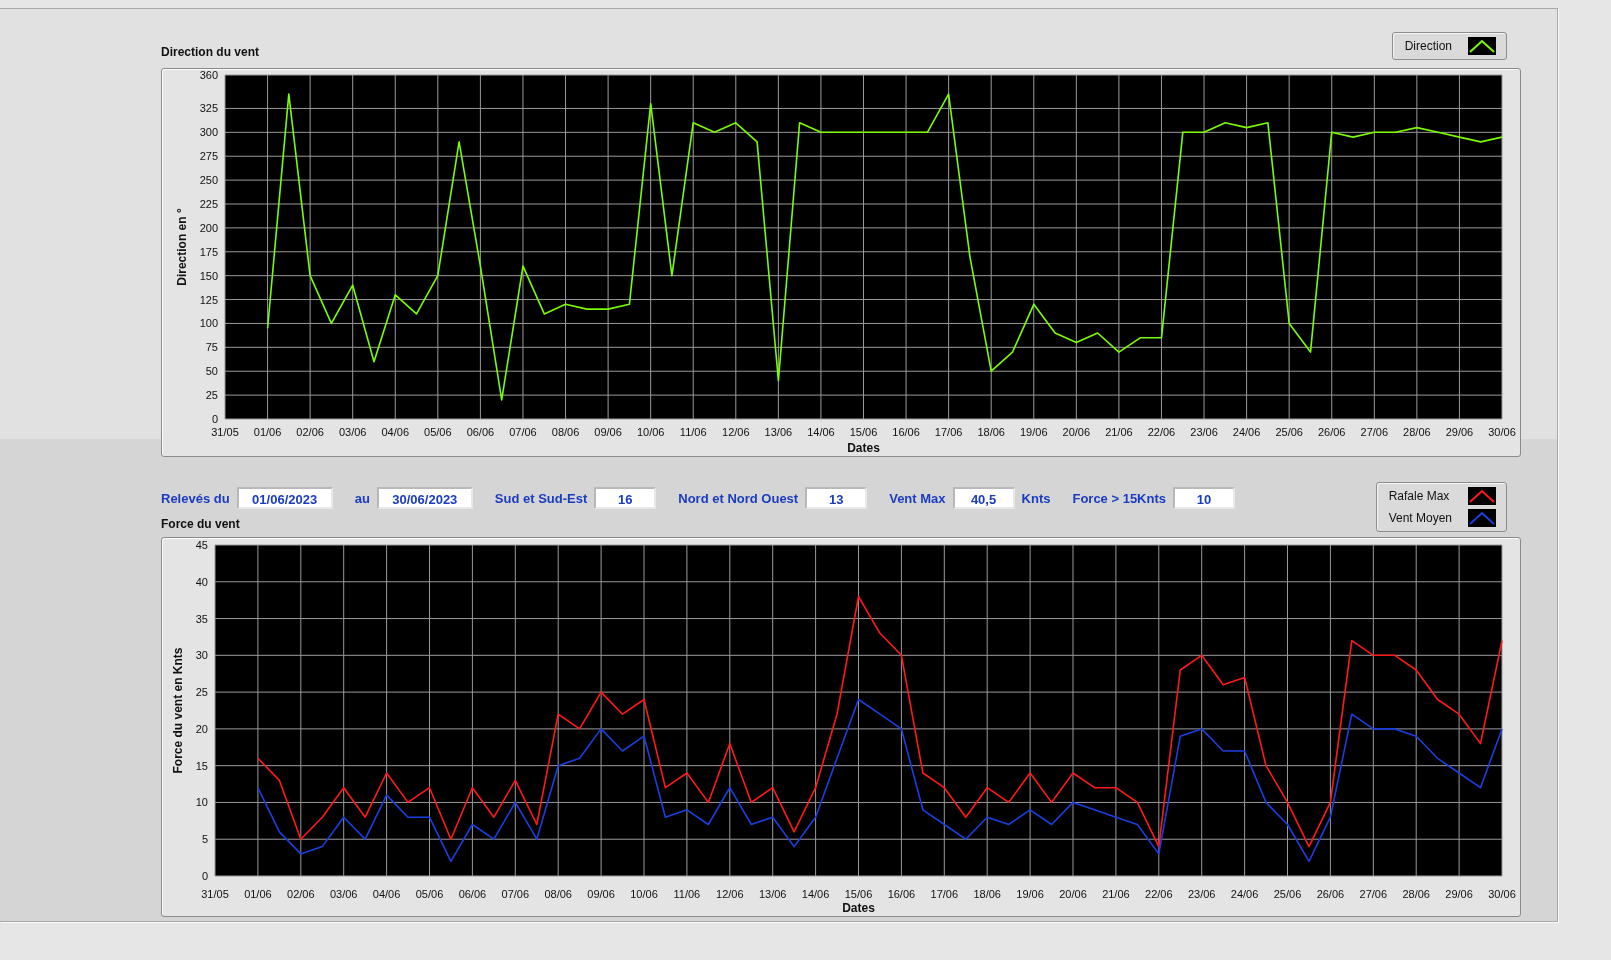 This screenshot has width=1611, height=960. I want to click on tick-label: 26/06, so click(1330, 894).